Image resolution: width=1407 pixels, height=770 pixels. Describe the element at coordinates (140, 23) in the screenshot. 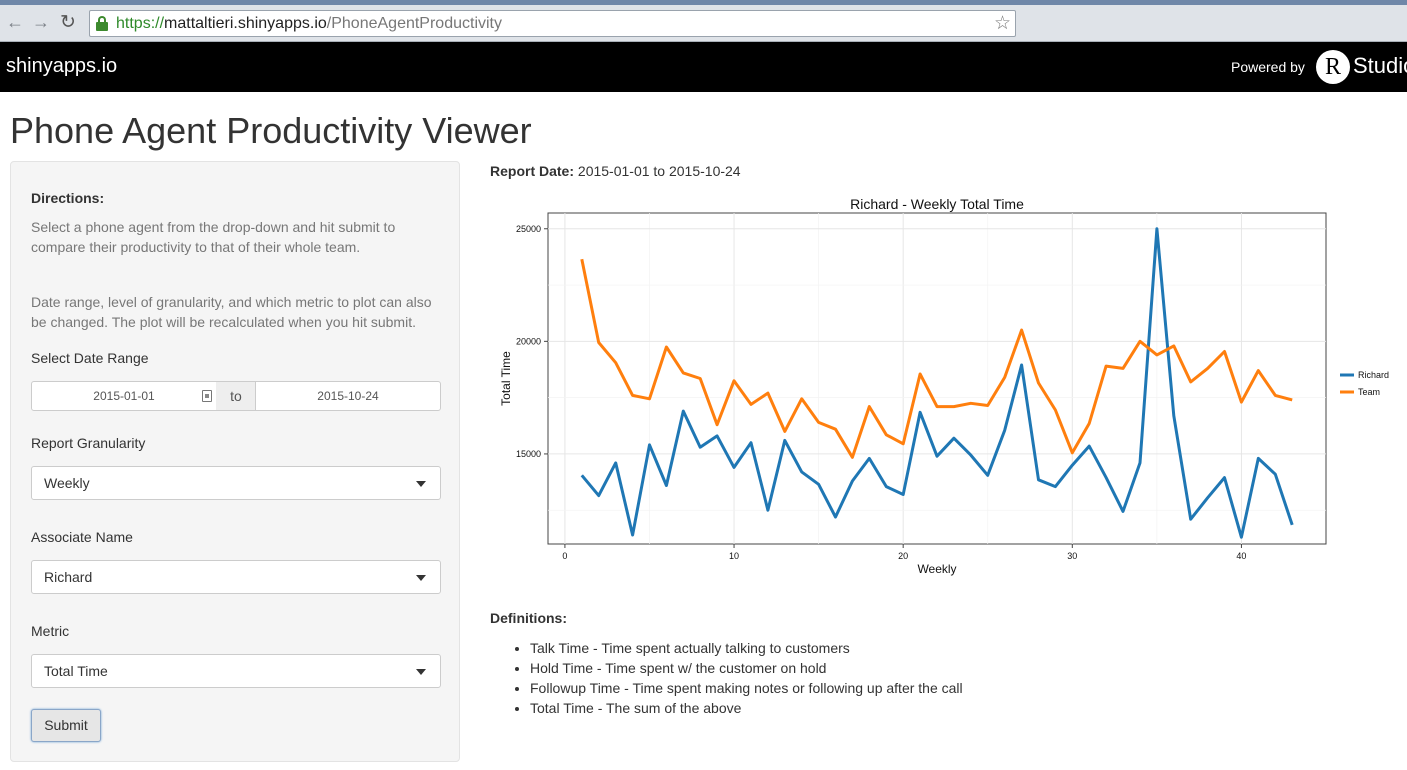

I see `url-scheme: https://` at that location.